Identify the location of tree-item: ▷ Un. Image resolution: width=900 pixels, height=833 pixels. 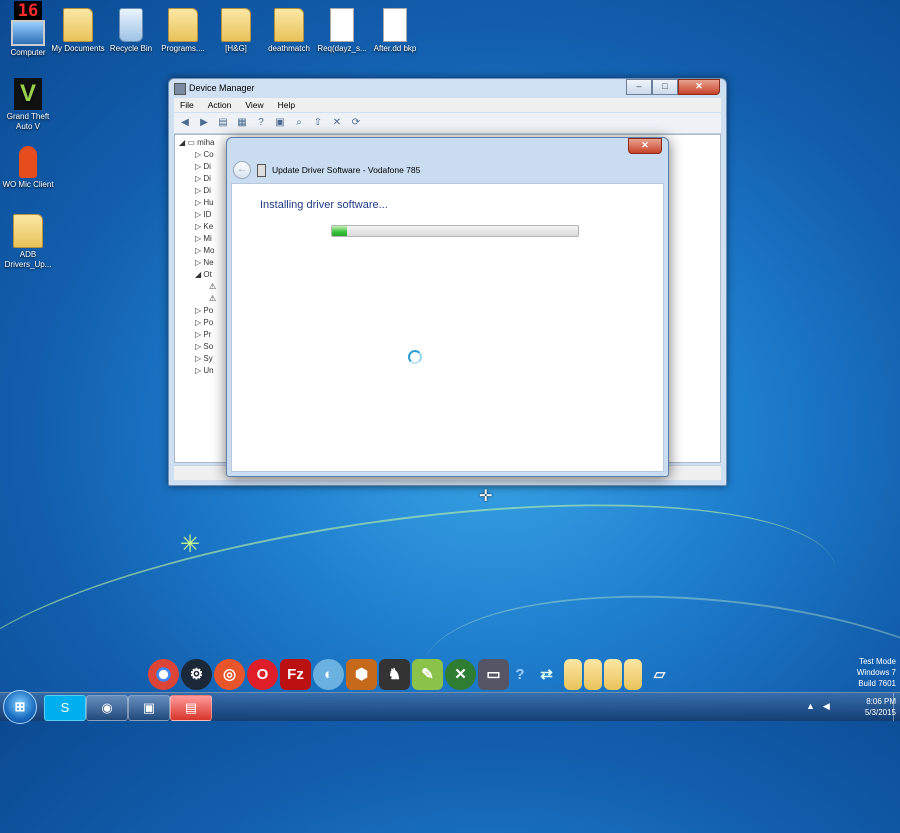
(204, 371).